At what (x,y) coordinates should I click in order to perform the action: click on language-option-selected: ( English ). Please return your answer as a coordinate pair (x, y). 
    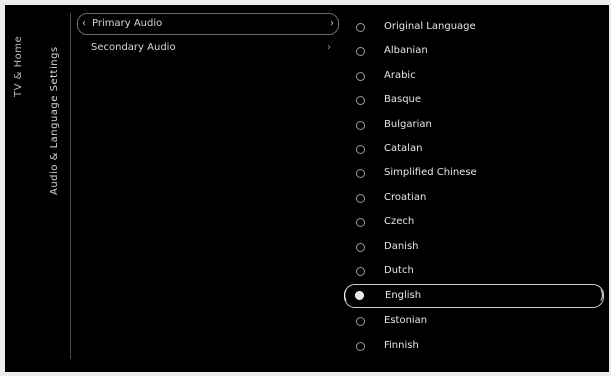
    Looking at the image, I should click on (473, 296).